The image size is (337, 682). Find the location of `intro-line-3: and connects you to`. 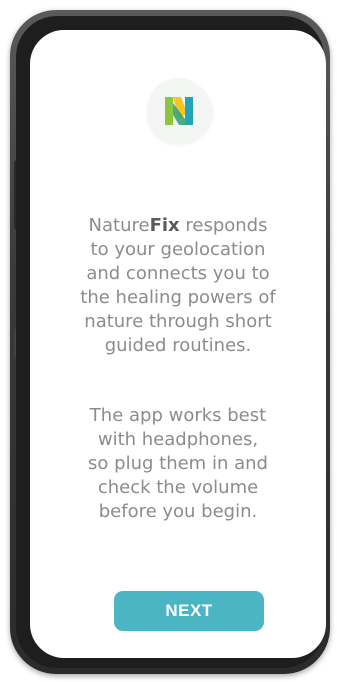

intro-line-3: and connects you to is located at coordinates (178, 273).